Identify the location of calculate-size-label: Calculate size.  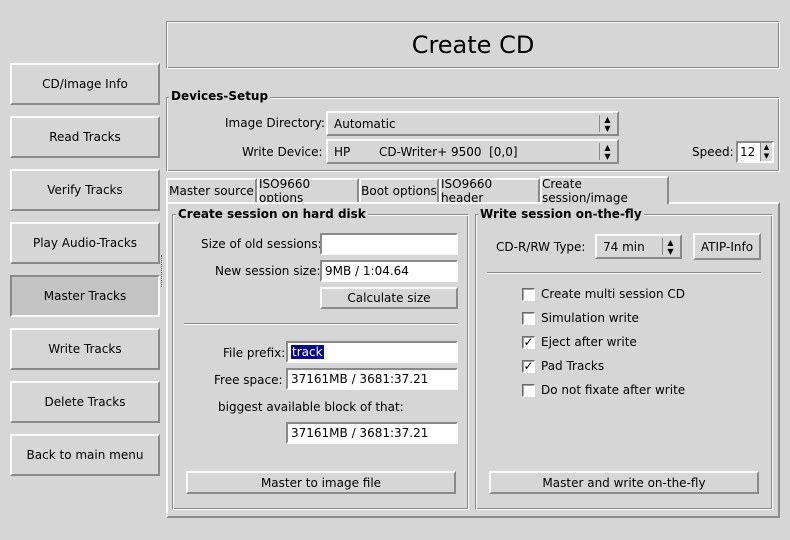
(389, 298).